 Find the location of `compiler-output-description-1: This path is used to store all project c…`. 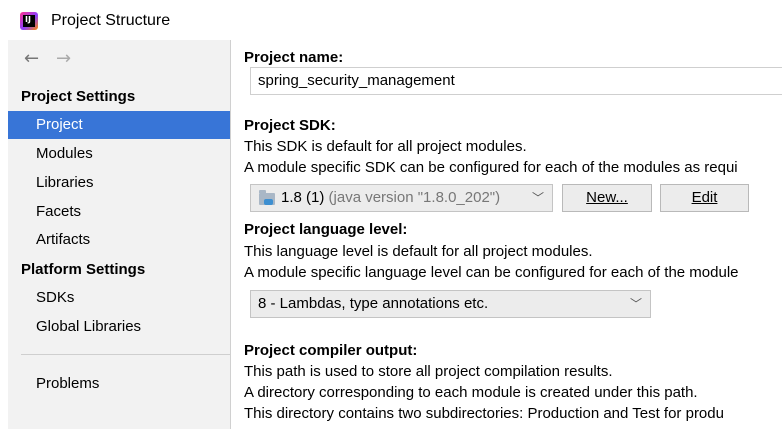

compiler-output-description-1: This path is used to store all project c… is located at coordinates (428, 371).